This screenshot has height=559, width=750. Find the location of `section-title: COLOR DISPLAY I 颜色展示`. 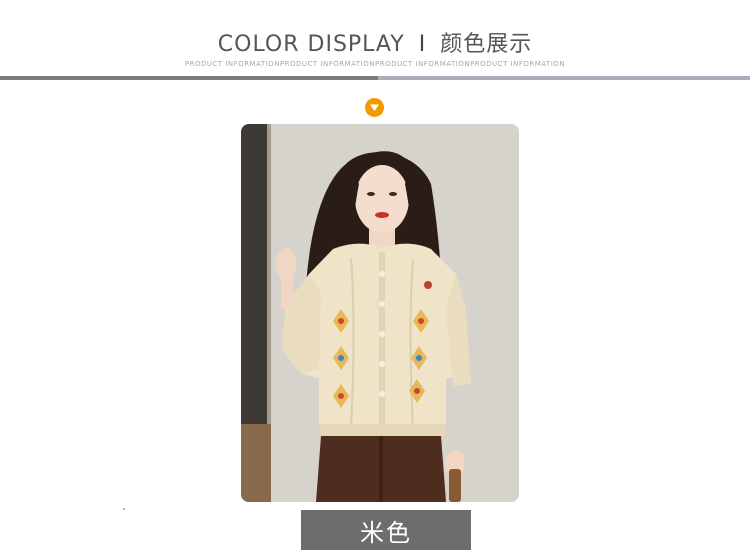

section-title: COLOR DISPLAY I 颜色展示 is located at coordinates (375, 42).